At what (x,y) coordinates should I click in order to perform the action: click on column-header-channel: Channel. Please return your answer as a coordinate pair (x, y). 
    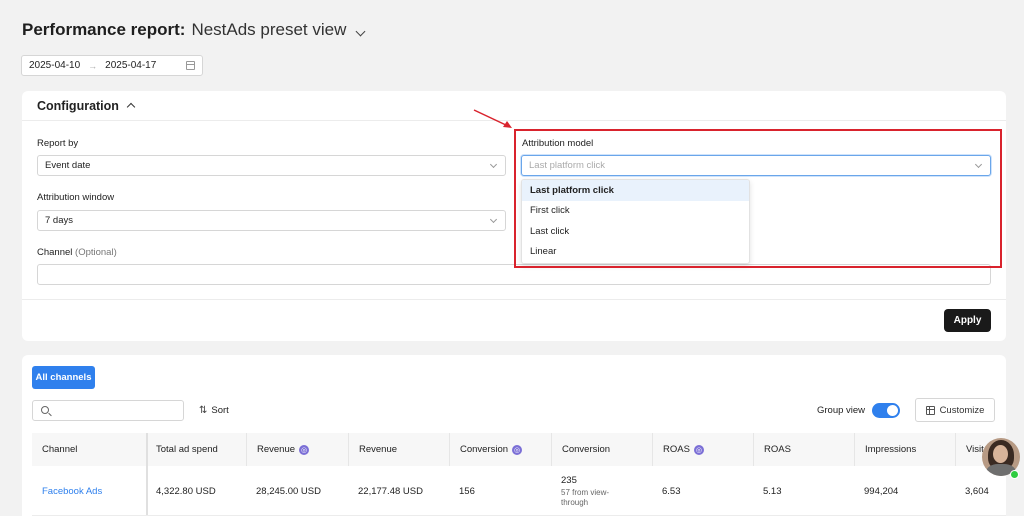
    Looking at the image, I should click on (89, 449).